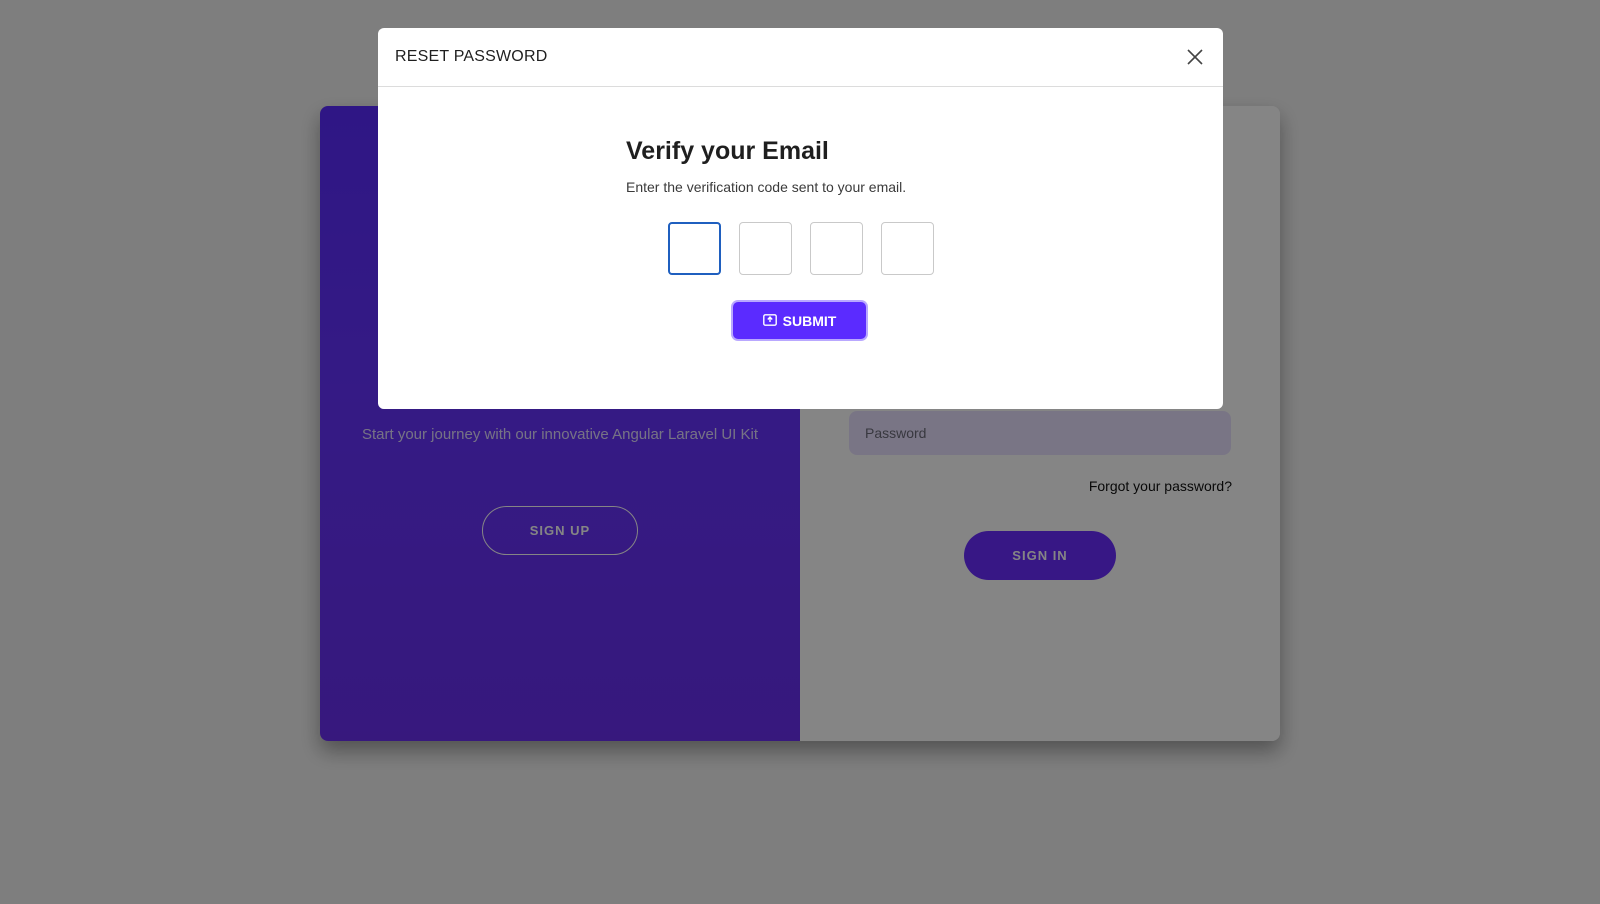 This screenshot has width=1600, height=904. What do you see at coordinates (809, 320) in the screenshot?
I see `submit-label: SUBMIT` at bounding box center [809, 320].